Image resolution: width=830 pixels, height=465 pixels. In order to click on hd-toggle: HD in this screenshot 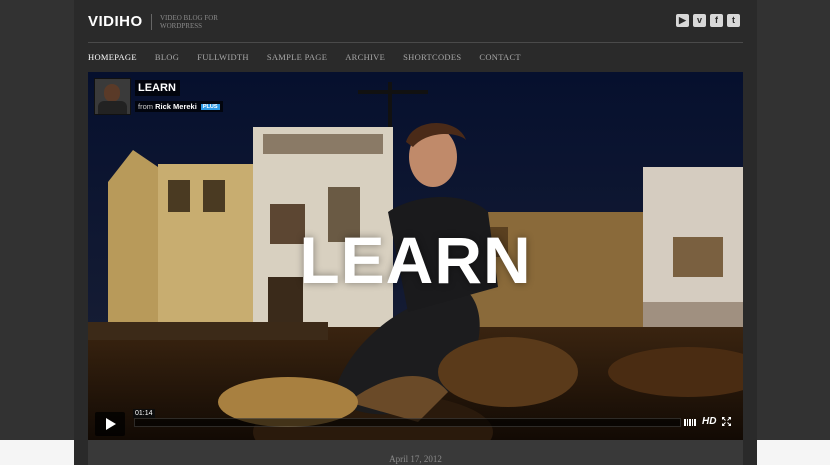, I will do `click(709, 421)`.